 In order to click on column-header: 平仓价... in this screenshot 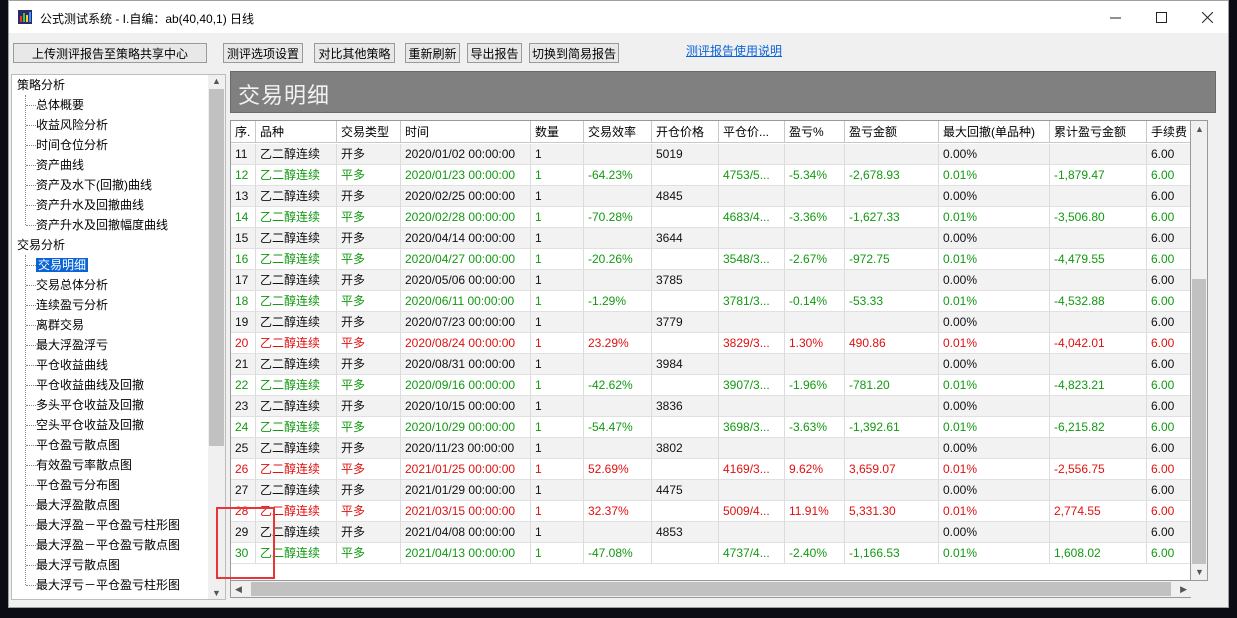, I will do `click(752, 132)`.